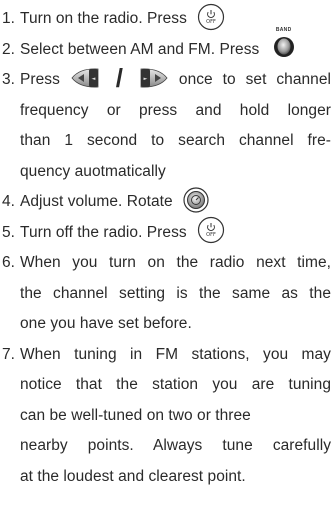 The width and height of the screenshot is (335, 513). Describe the element at coordinates (255, 79) in the screenshot. I see `step-text: once to set channel` at that location.